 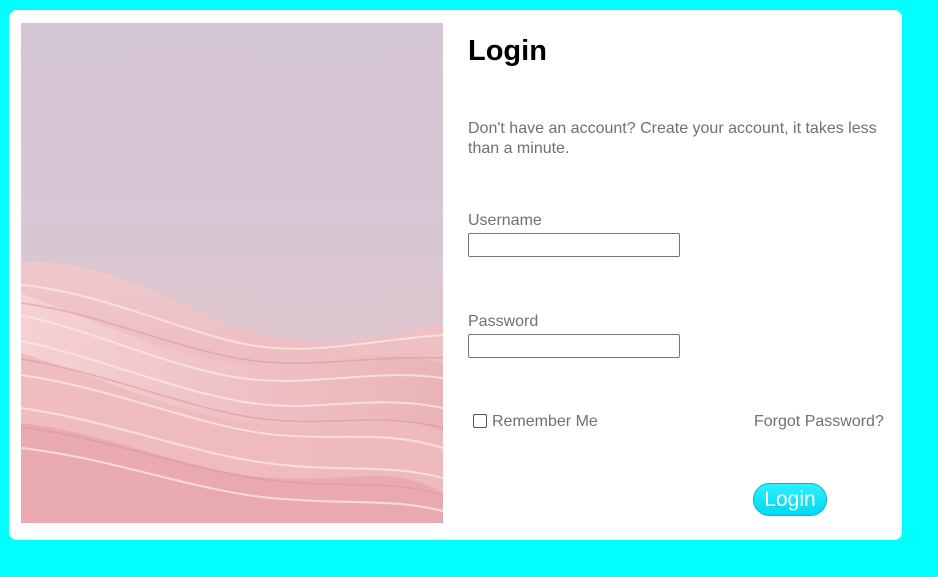 I want to click on username-label: Username, so click(x=505, y=220).